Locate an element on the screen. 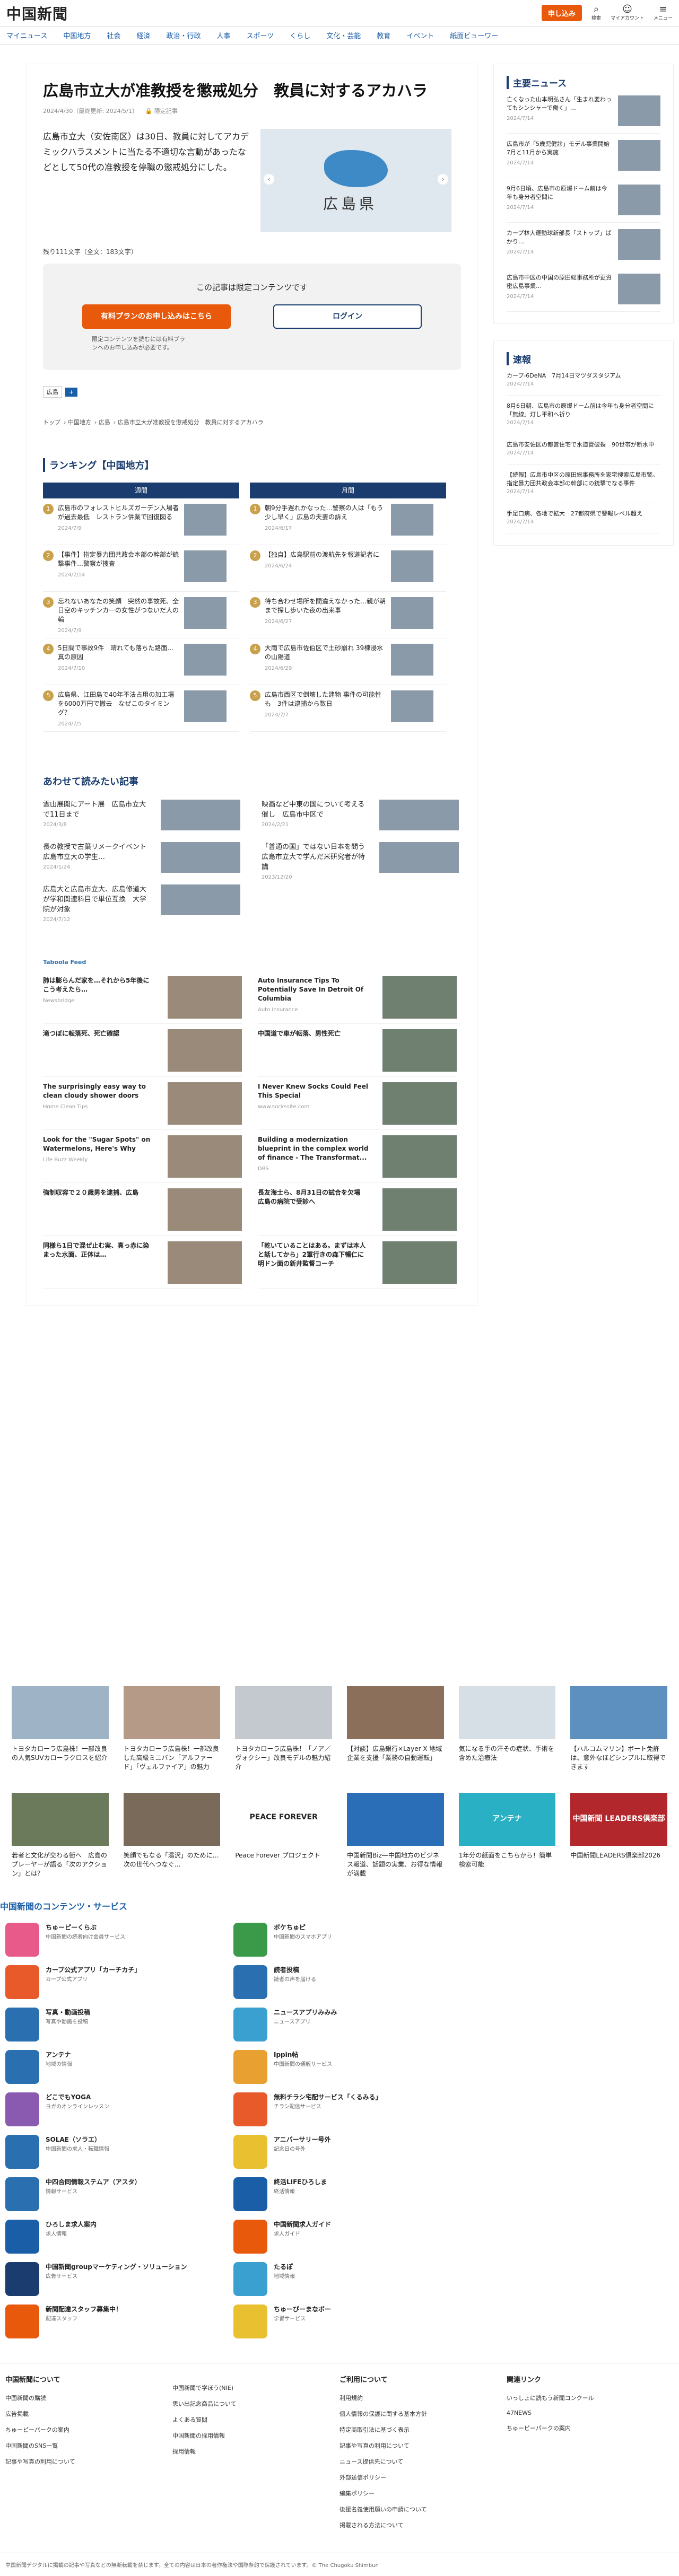 The image size is (679, 2576). footer-link: 記事や写真の利用について is located at coordinates (424, 2445).